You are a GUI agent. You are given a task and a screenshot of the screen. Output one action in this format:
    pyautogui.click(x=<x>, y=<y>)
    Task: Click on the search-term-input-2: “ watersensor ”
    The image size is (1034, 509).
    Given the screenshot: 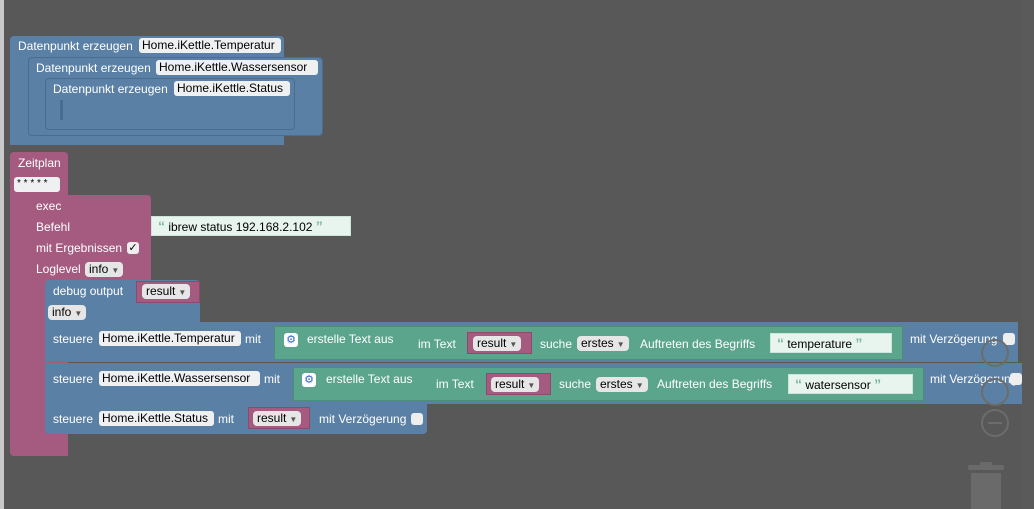 What is the action you would take?
    pyautogui.click(x=850, y=384)
    